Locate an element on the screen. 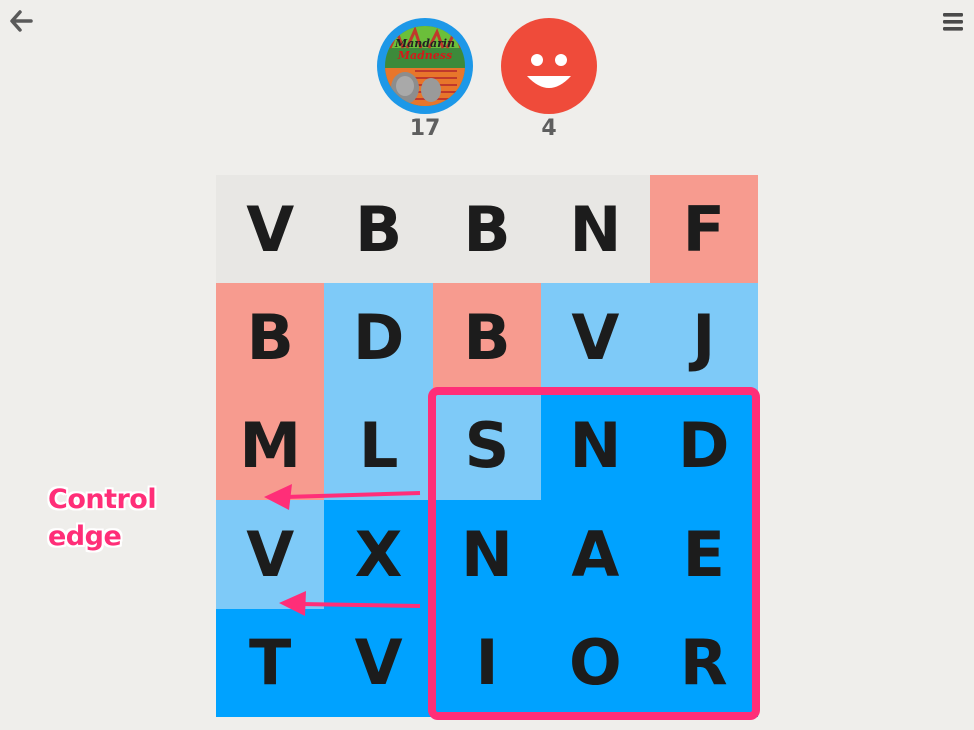  mandarin-madness-avatar-image: Mandarin Madness is located at coordinates (425, 66).